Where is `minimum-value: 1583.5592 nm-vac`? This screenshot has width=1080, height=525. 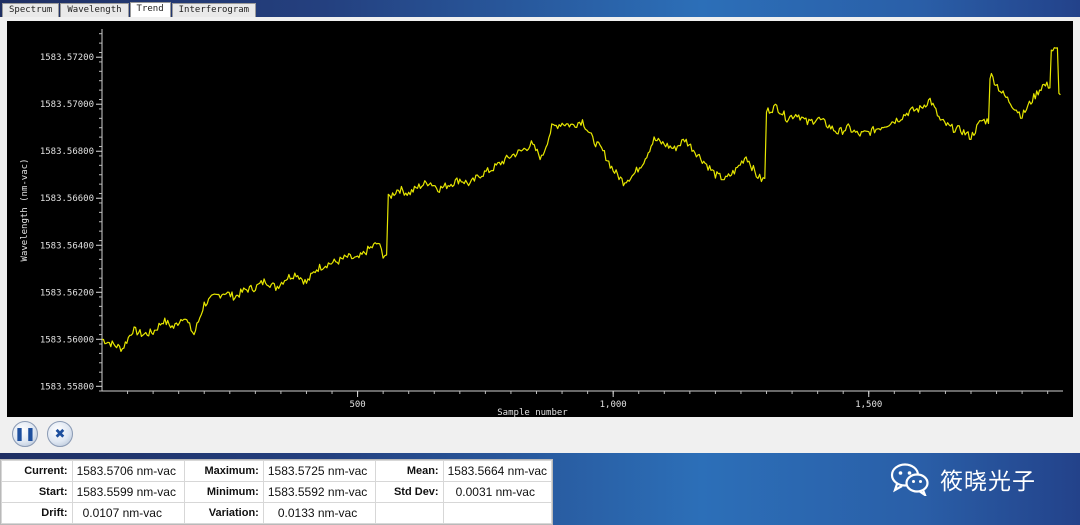 minimum-value: 1583.5592 nm-vac is located at coordinates (319, 492).